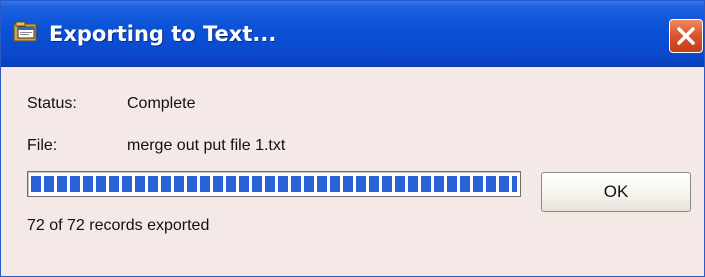 The width and height of the screenshot is (705, 277). Describe the element at coordinates (42, 145) in the screenshot. I see `file-label: File:` at that location.